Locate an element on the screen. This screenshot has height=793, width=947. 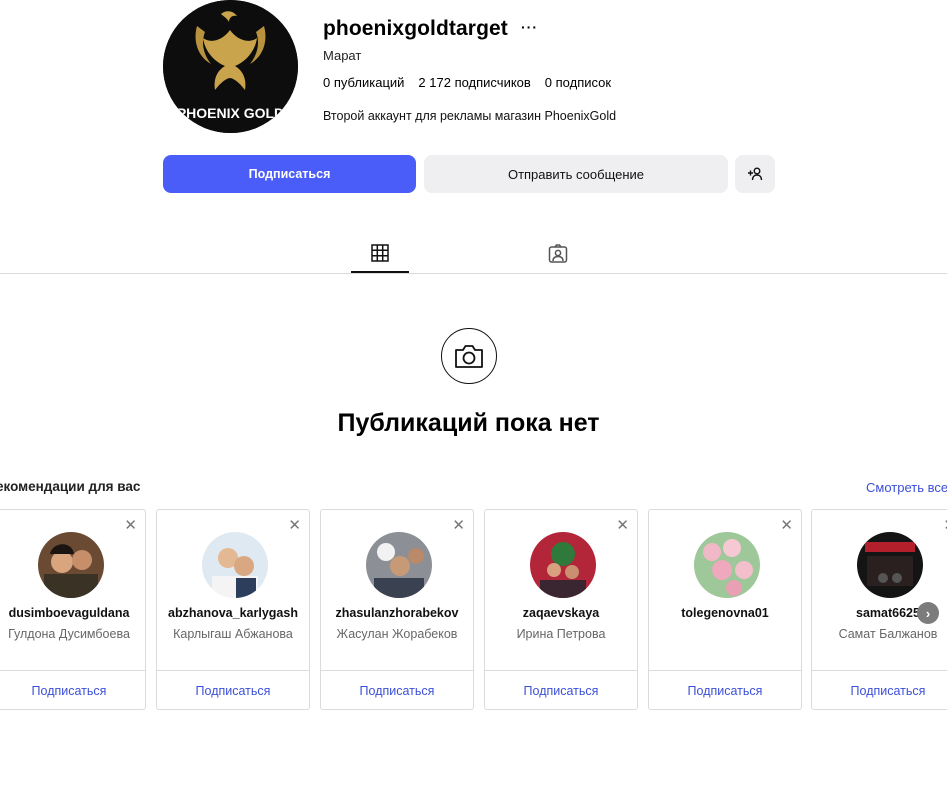
camera-icon-circle is located at coordinates (469, 356).